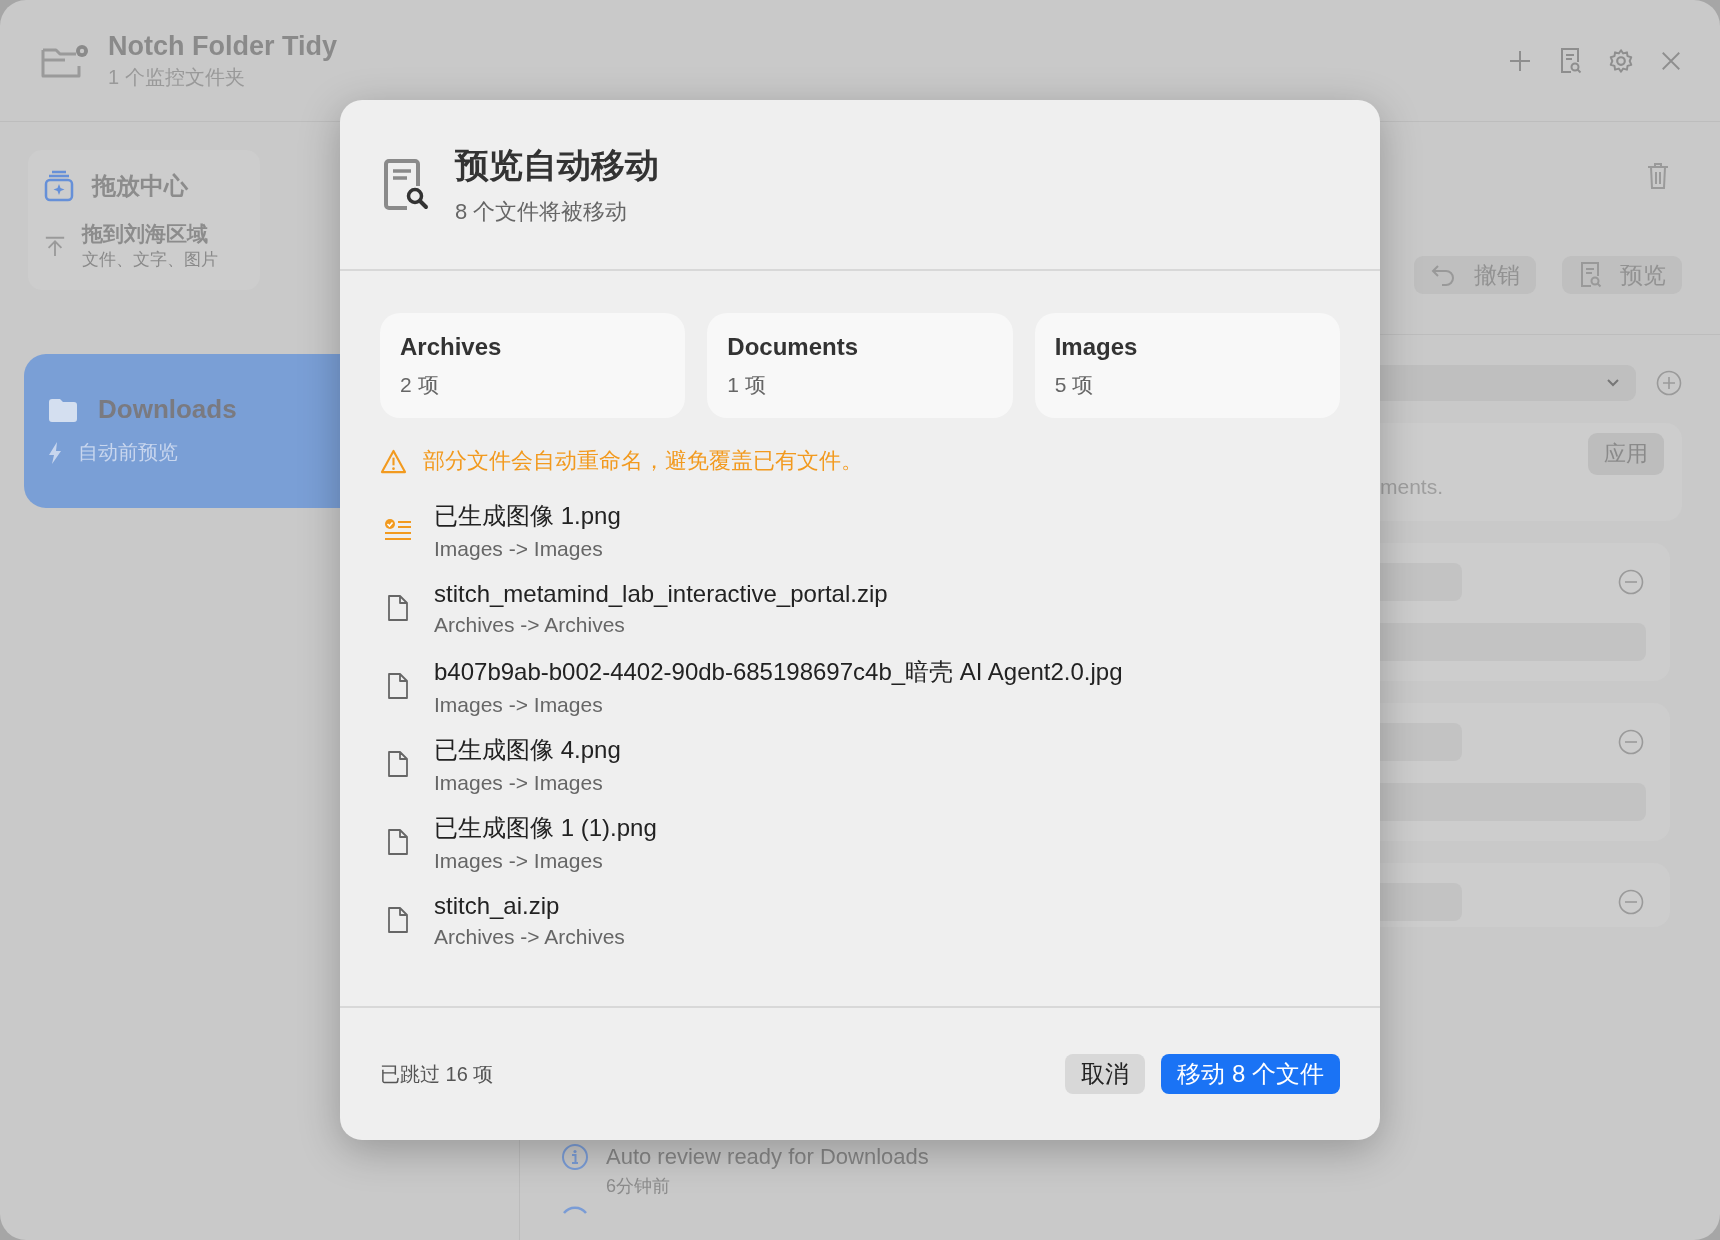 This screenshot has height=1240, width=1720. What do you see at coordinates (545, 827) in the screenshot?
I see `file-name: 已生成图像 1 (1).png` at bounding box center [545, 827].